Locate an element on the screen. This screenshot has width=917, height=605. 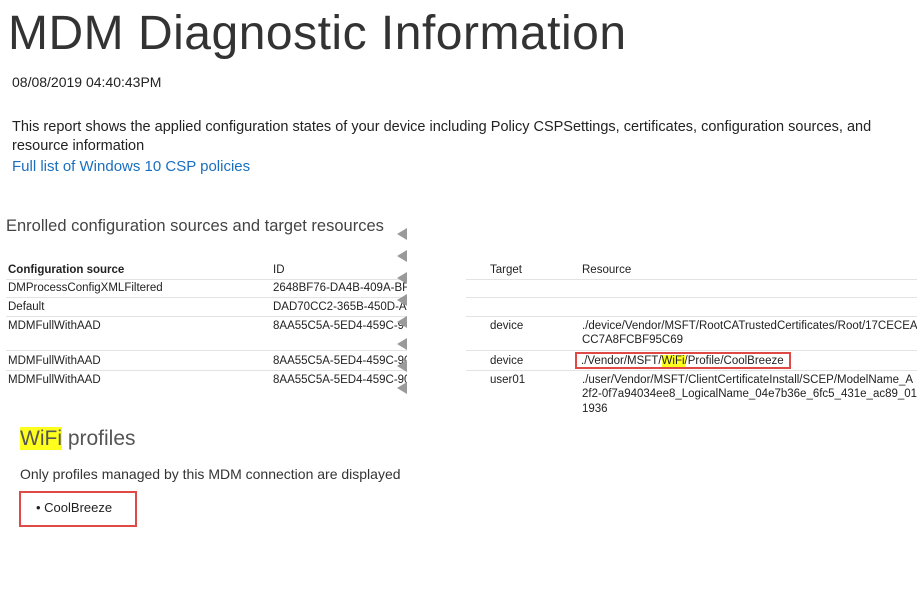
list-item: • CoolBreeze is located at coordinates (74, 507).